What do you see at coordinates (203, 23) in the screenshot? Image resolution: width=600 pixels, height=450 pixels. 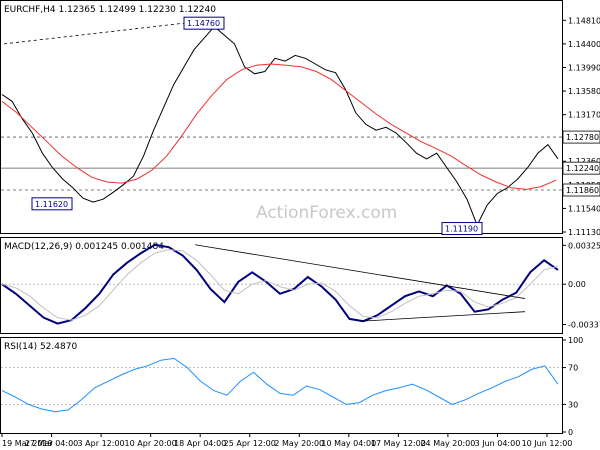 I see `price-annotation-label: 1.14760` at bounding box center [203, 23].